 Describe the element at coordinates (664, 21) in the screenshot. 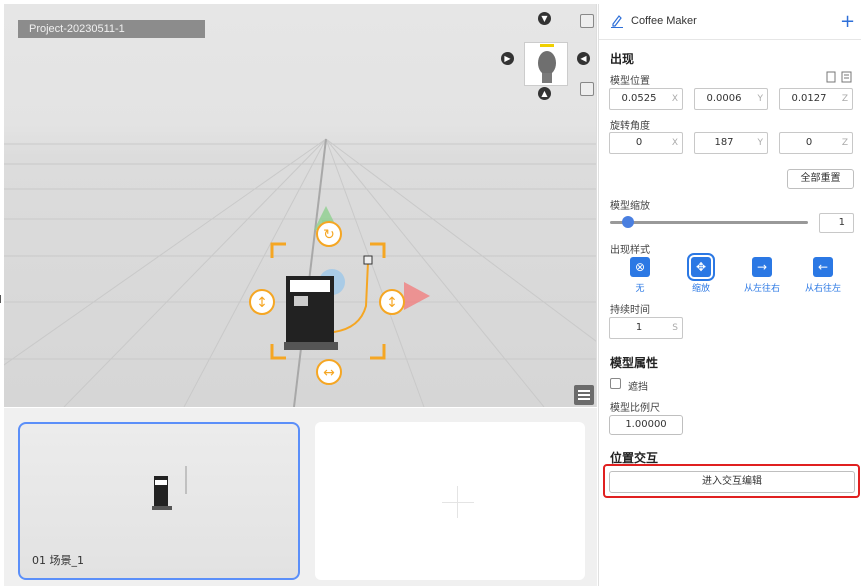

I see `panel-title: Coffee Maker` at that location.